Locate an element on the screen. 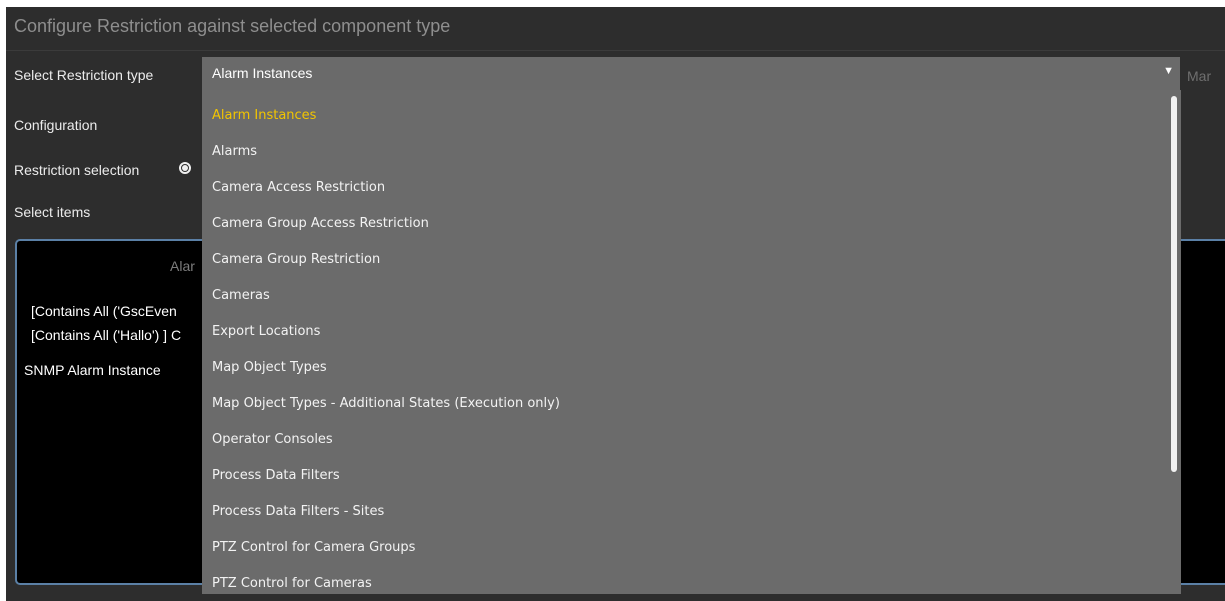 This screenshot has height=601, width=1225. configuration-label: Configuration is located at coordinates (56, 125).